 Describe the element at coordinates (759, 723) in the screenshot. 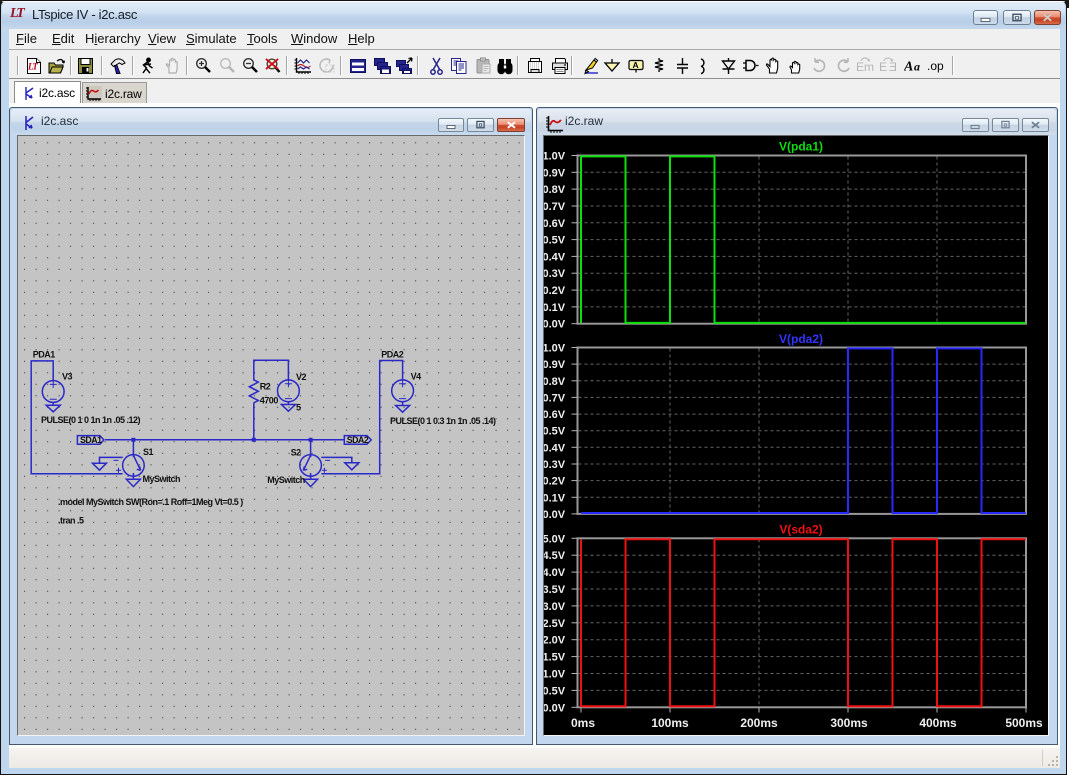

I see `svg-text: 200ms` at that location.